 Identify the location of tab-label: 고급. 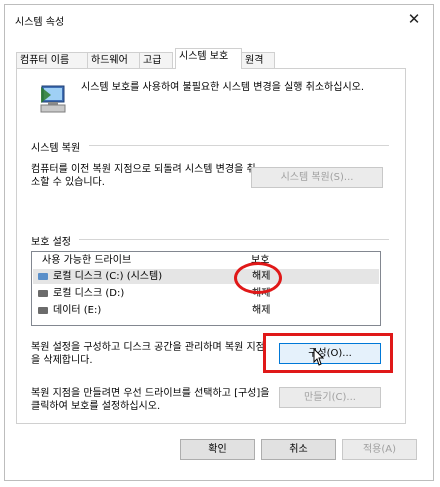
(152, 60).